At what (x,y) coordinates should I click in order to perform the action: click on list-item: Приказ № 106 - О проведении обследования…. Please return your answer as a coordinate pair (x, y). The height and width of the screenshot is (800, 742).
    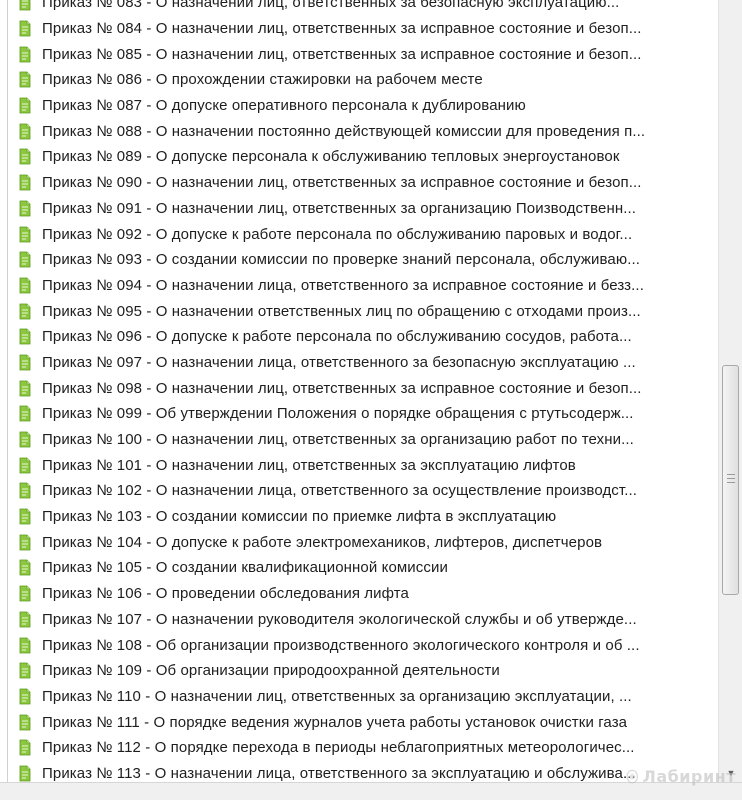
    Looking at the image, I should click on (363, 594).